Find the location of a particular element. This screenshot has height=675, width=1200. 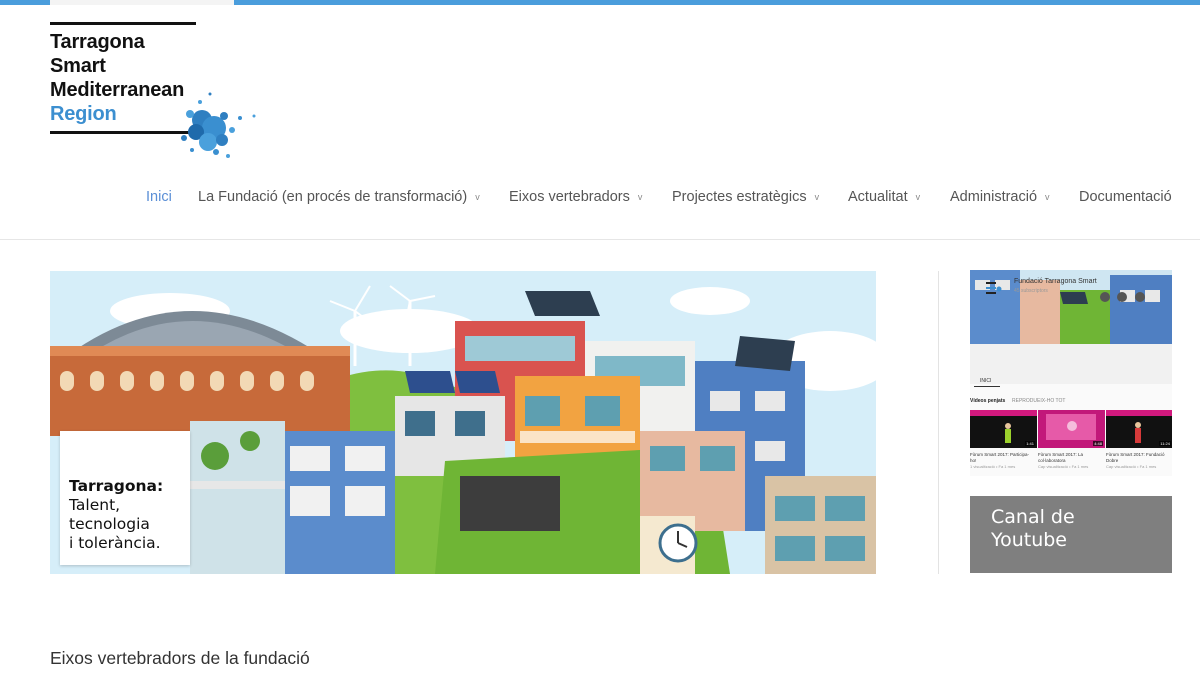

video-duration: 1:41 is located at coordinates (1030, 443).